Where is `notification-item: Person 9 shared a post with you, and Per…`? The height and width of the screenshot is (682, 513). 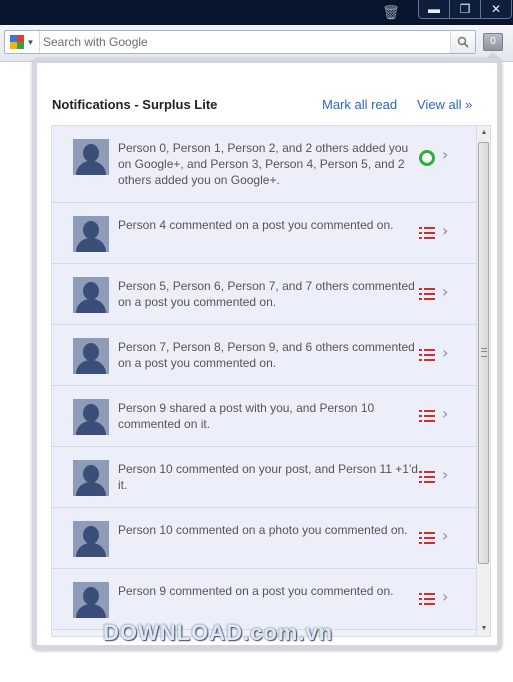 notification-item: Person 9 shared a post with you, and Per… is located at coordinates (264, 416).